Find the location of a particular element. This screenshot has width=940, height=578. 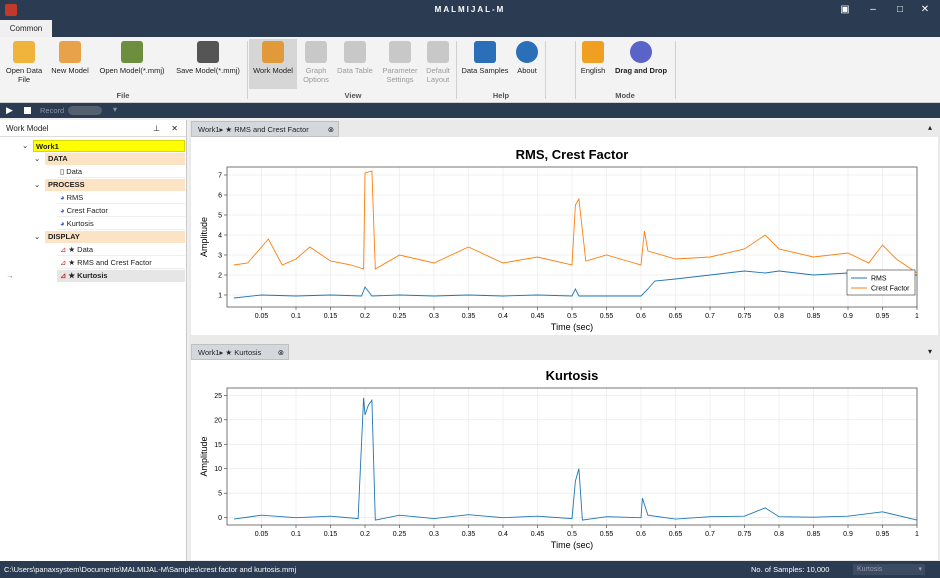

parameter-settings-button: Parameter Settings is located at coordinates (400, 61).